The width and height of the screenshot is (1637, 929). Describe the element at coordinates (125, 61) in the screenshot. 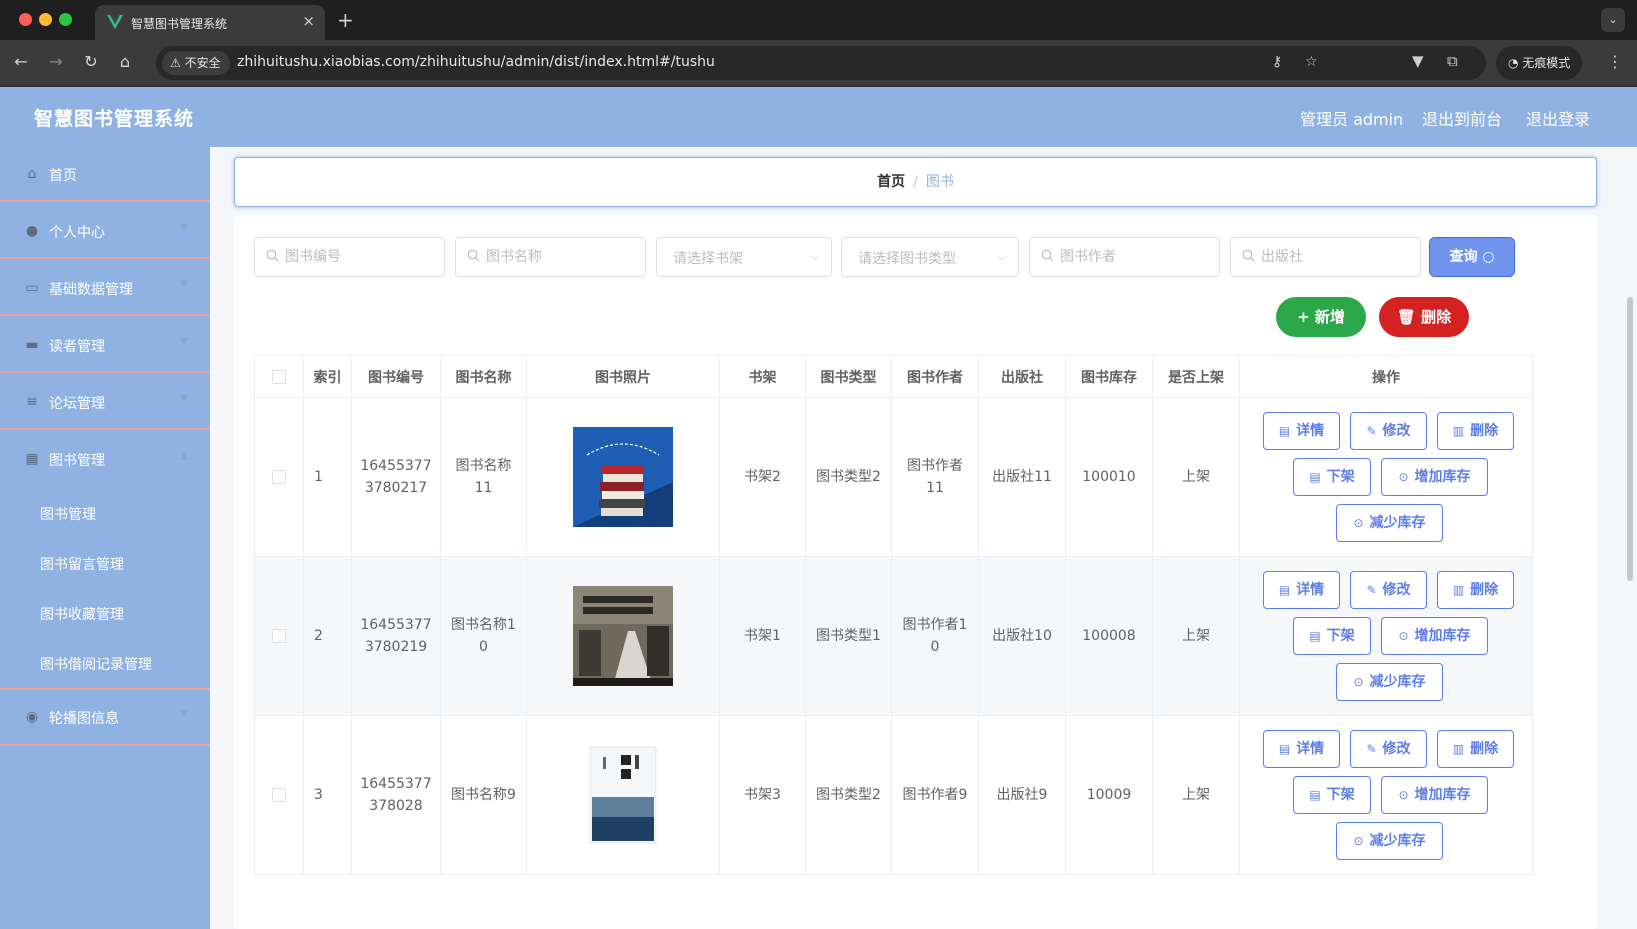

I see `home-icon: ⌂` at that location.